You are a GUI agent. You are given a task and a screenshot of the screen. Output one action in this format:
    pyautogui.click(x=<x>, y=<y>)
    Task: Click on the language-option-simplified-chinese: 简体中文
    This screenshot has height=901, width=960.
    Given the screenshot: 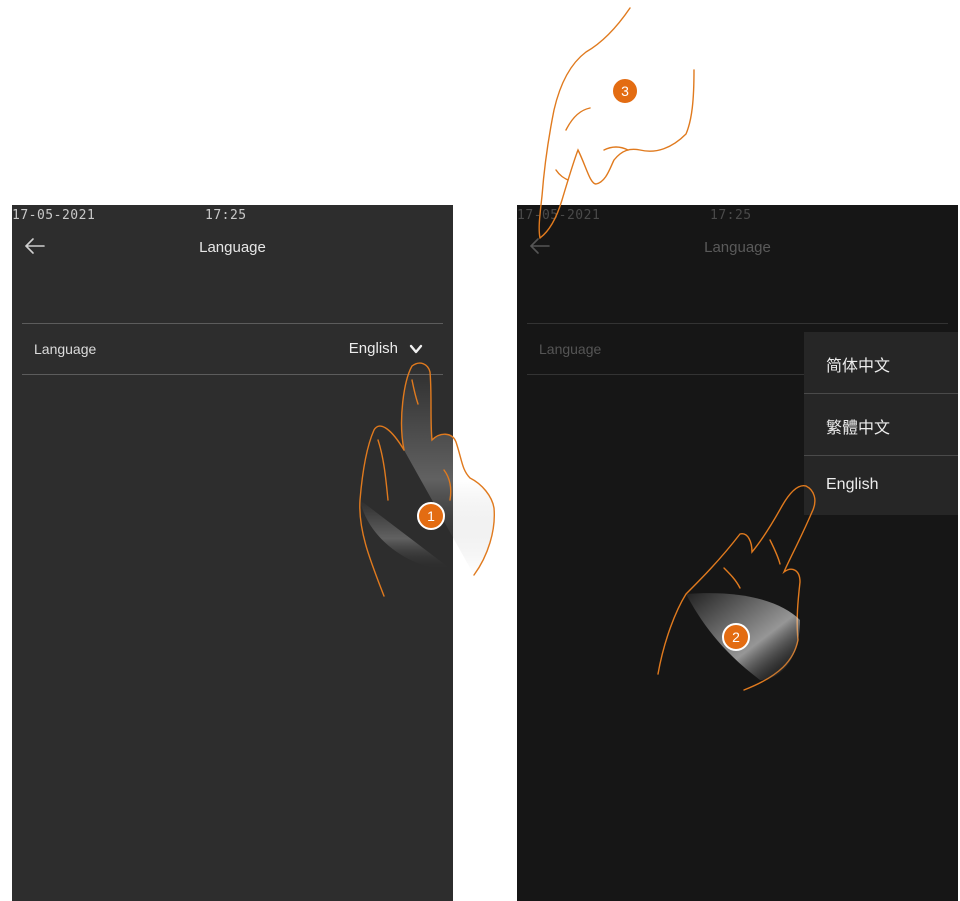 What is the action you would take?
    pyautogui.click(x=881, y=362)
    